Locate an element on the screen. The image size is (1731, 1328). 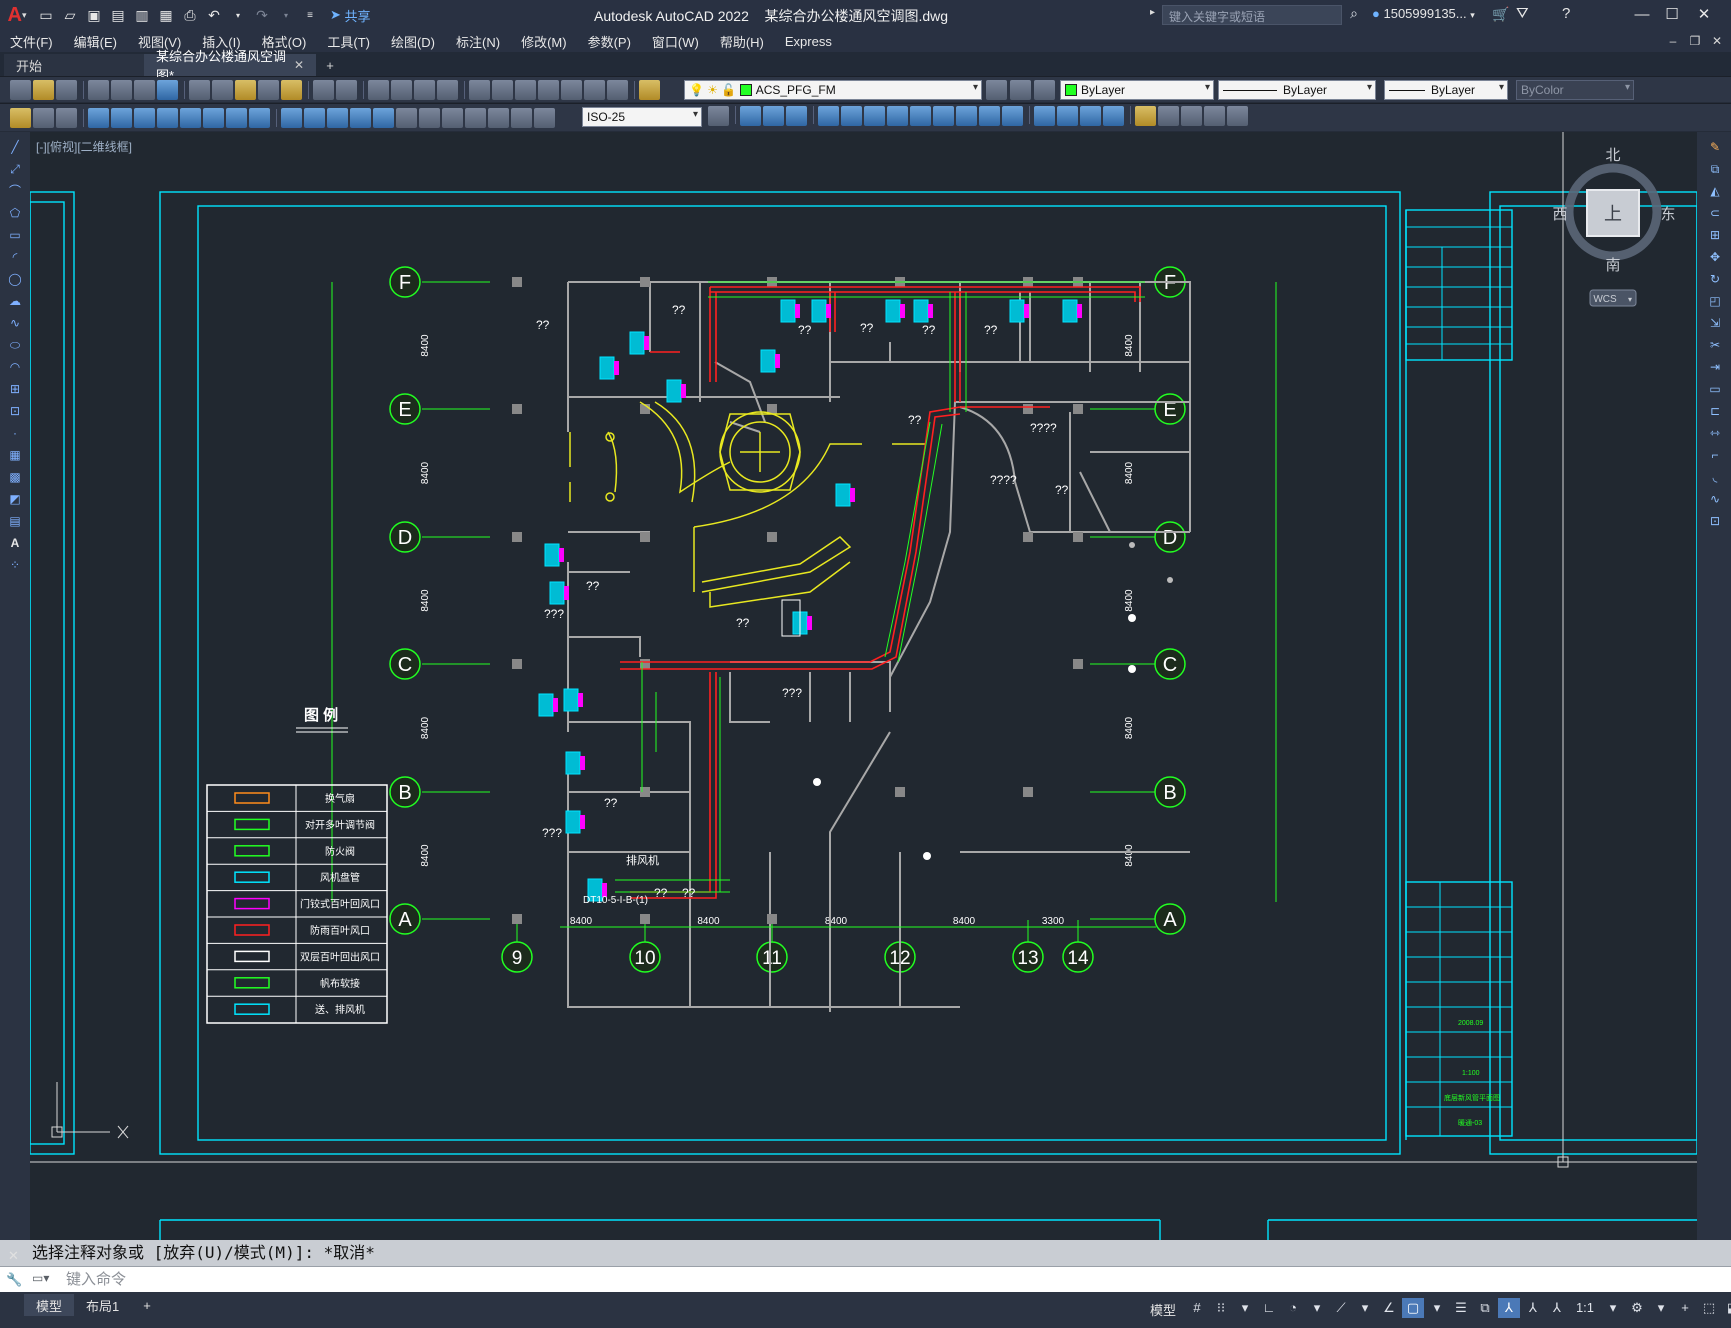
offset-icon is located at coordinates (828, 116).